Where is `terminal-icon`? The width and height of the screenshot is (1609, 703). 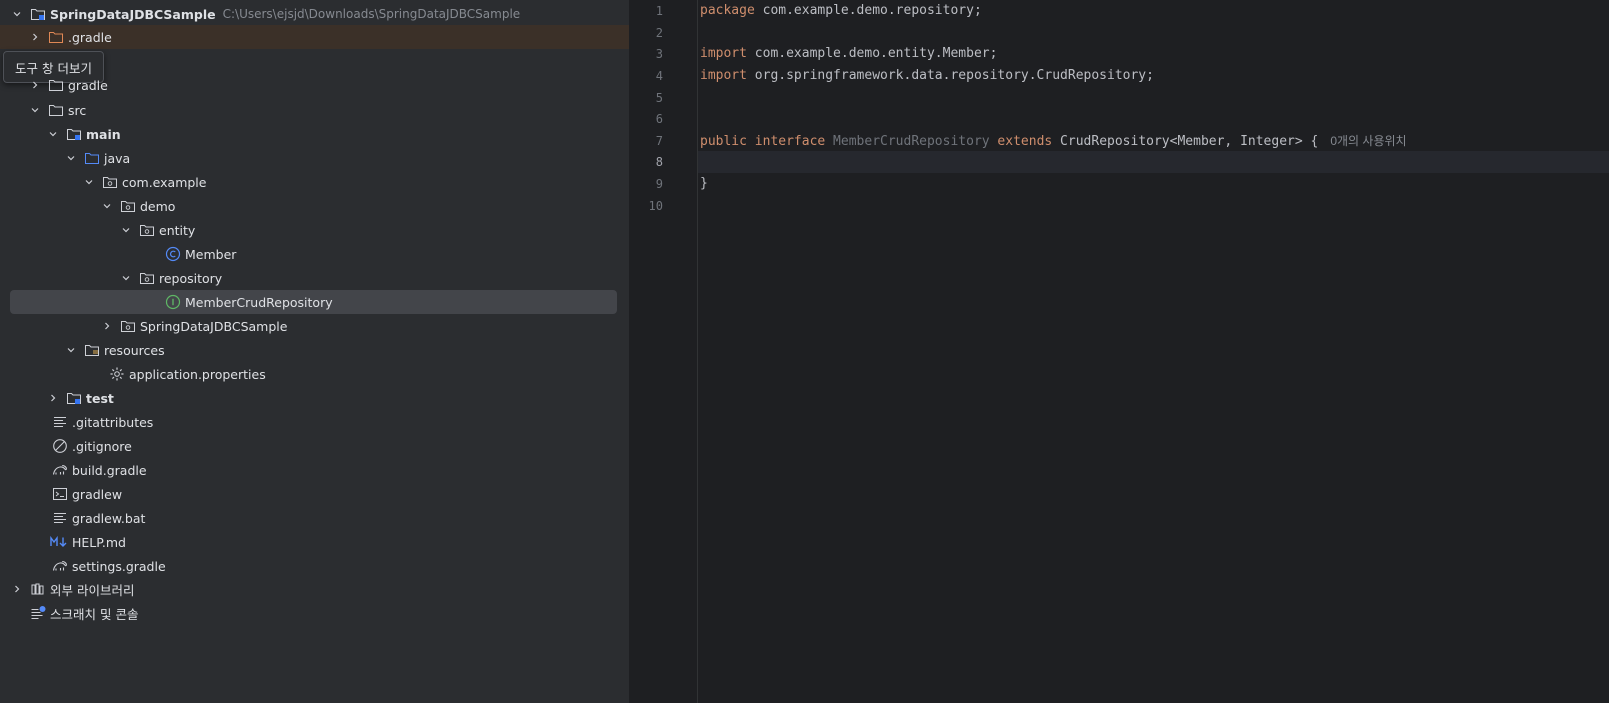
terminal-icon is located at coordinates (60, 494).